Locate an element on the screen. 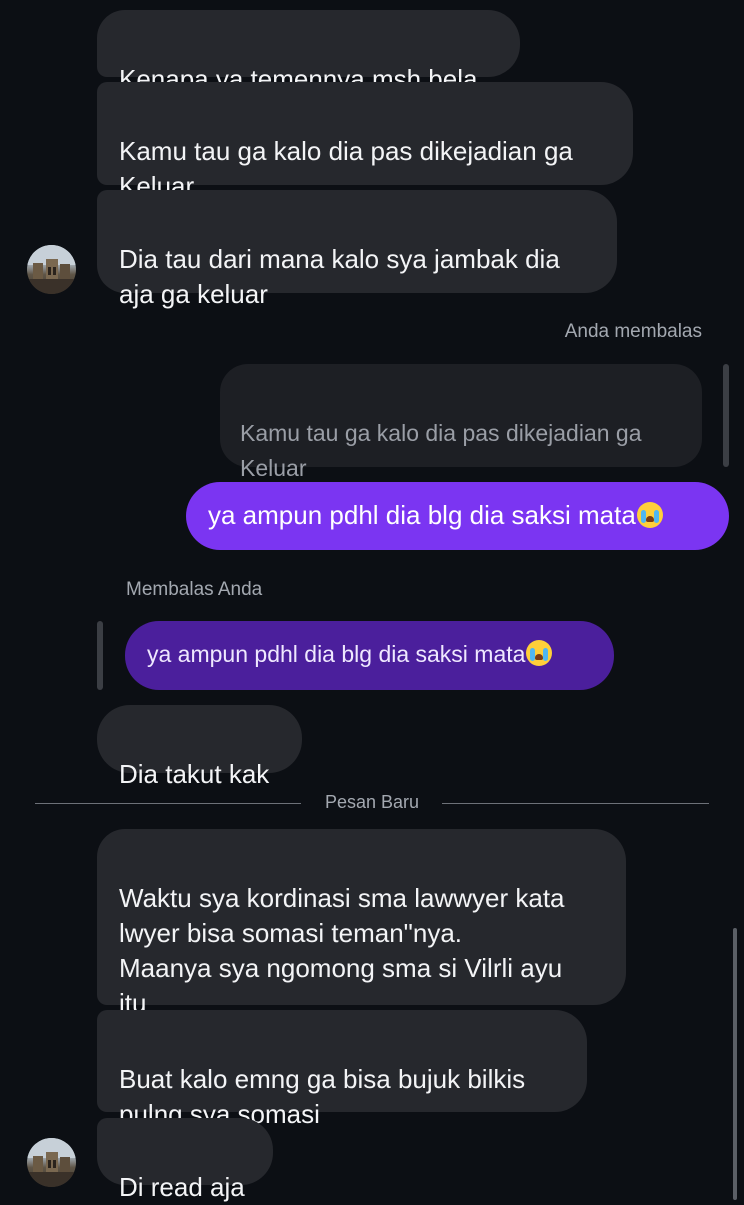 This screenshot has width=744, height=1205. message-bubble: Dia takut kak is located at coordinates (199, 747).